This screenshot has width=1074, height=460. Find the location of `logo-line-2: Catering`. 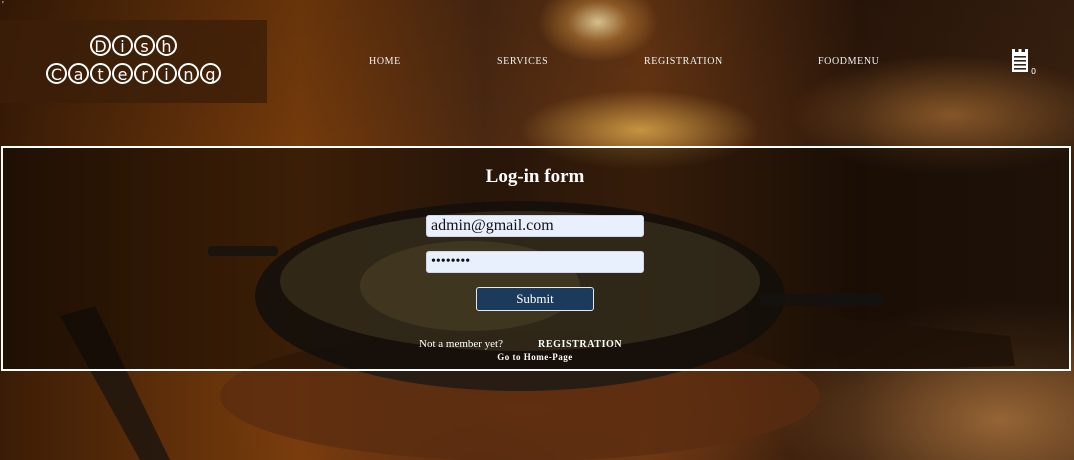

logo-line-2: Catering is located at coordinates (133, 76).